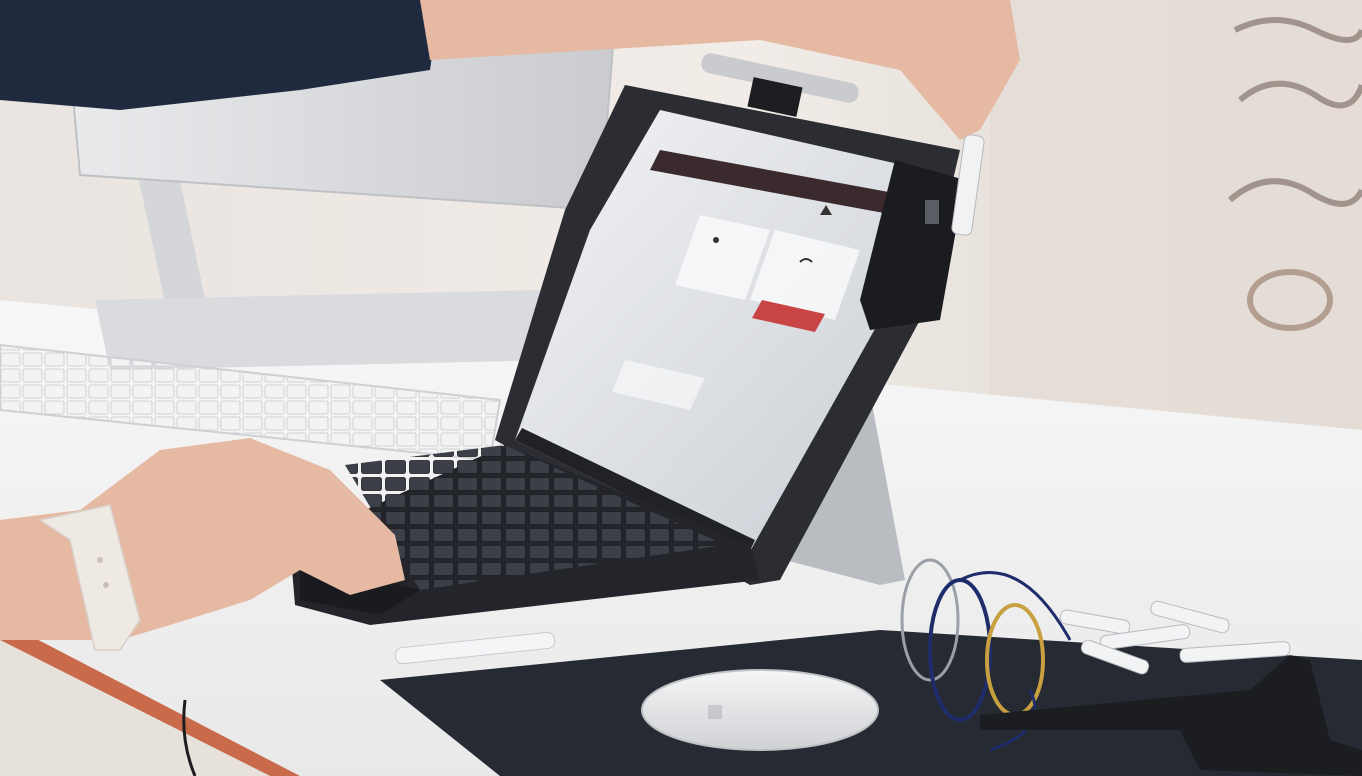 The width and height of the screenshot is (1362, 776). Describe the element at coordinates (716, 240) in the screenshot. I see `info-icon` at that location.